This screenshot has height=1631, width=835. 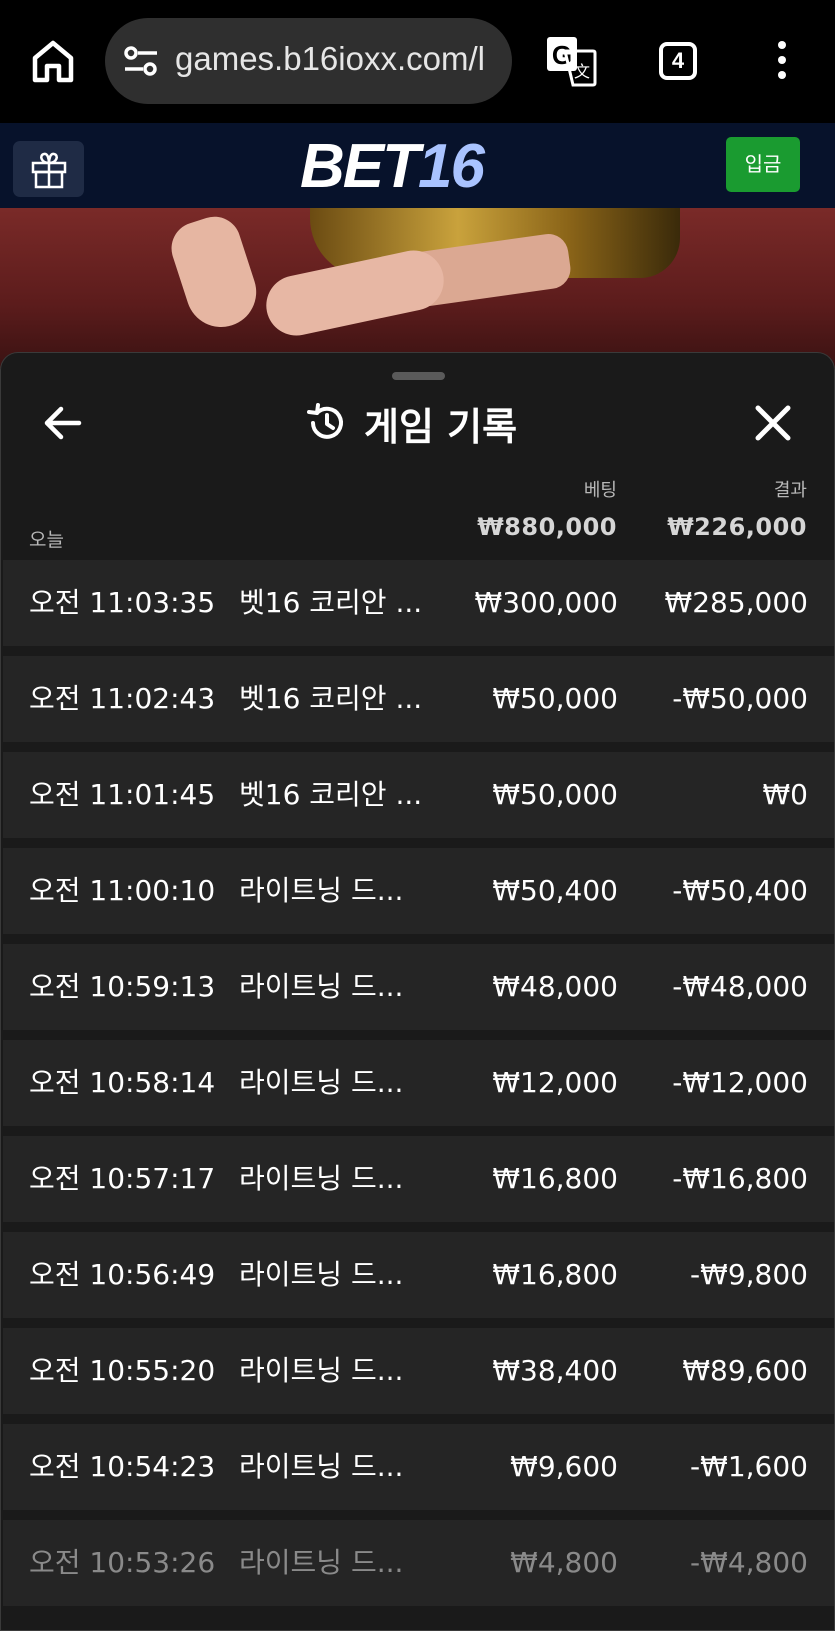 I want to click on drag-handle, so click(x=418, y=376).